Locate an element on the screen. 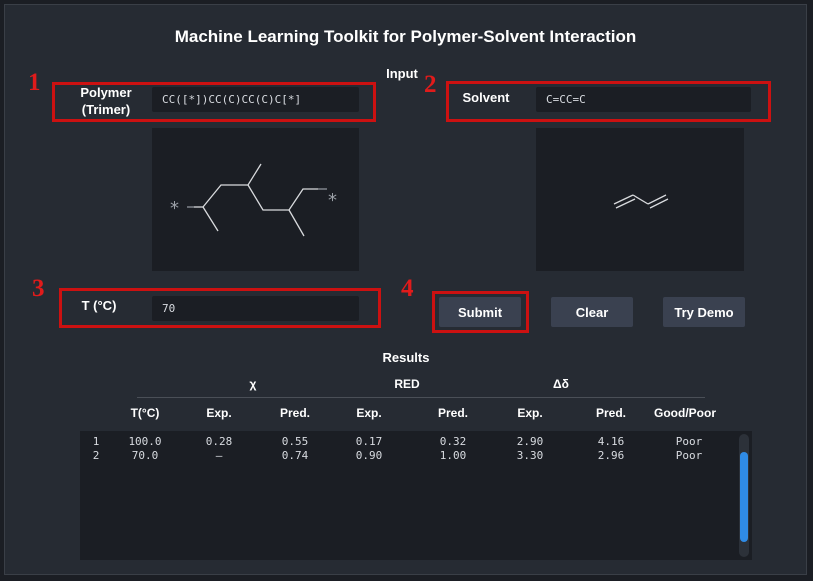  polymer-smiles-input: CC([*])CC(C)CC(C)C[*] is located at coordinates (255, 99).